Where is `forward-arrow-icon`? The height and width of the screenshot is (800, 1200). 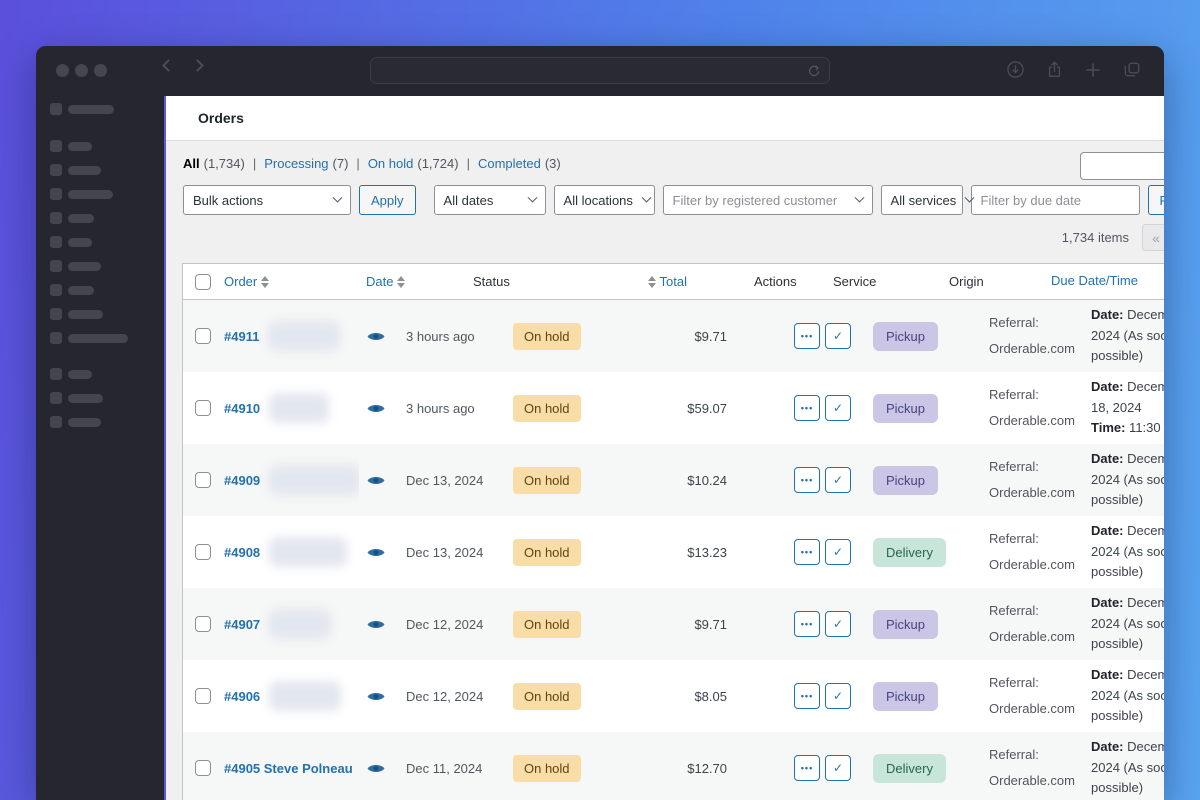
forward-arrow-icon is located at coordinates (197, 65).